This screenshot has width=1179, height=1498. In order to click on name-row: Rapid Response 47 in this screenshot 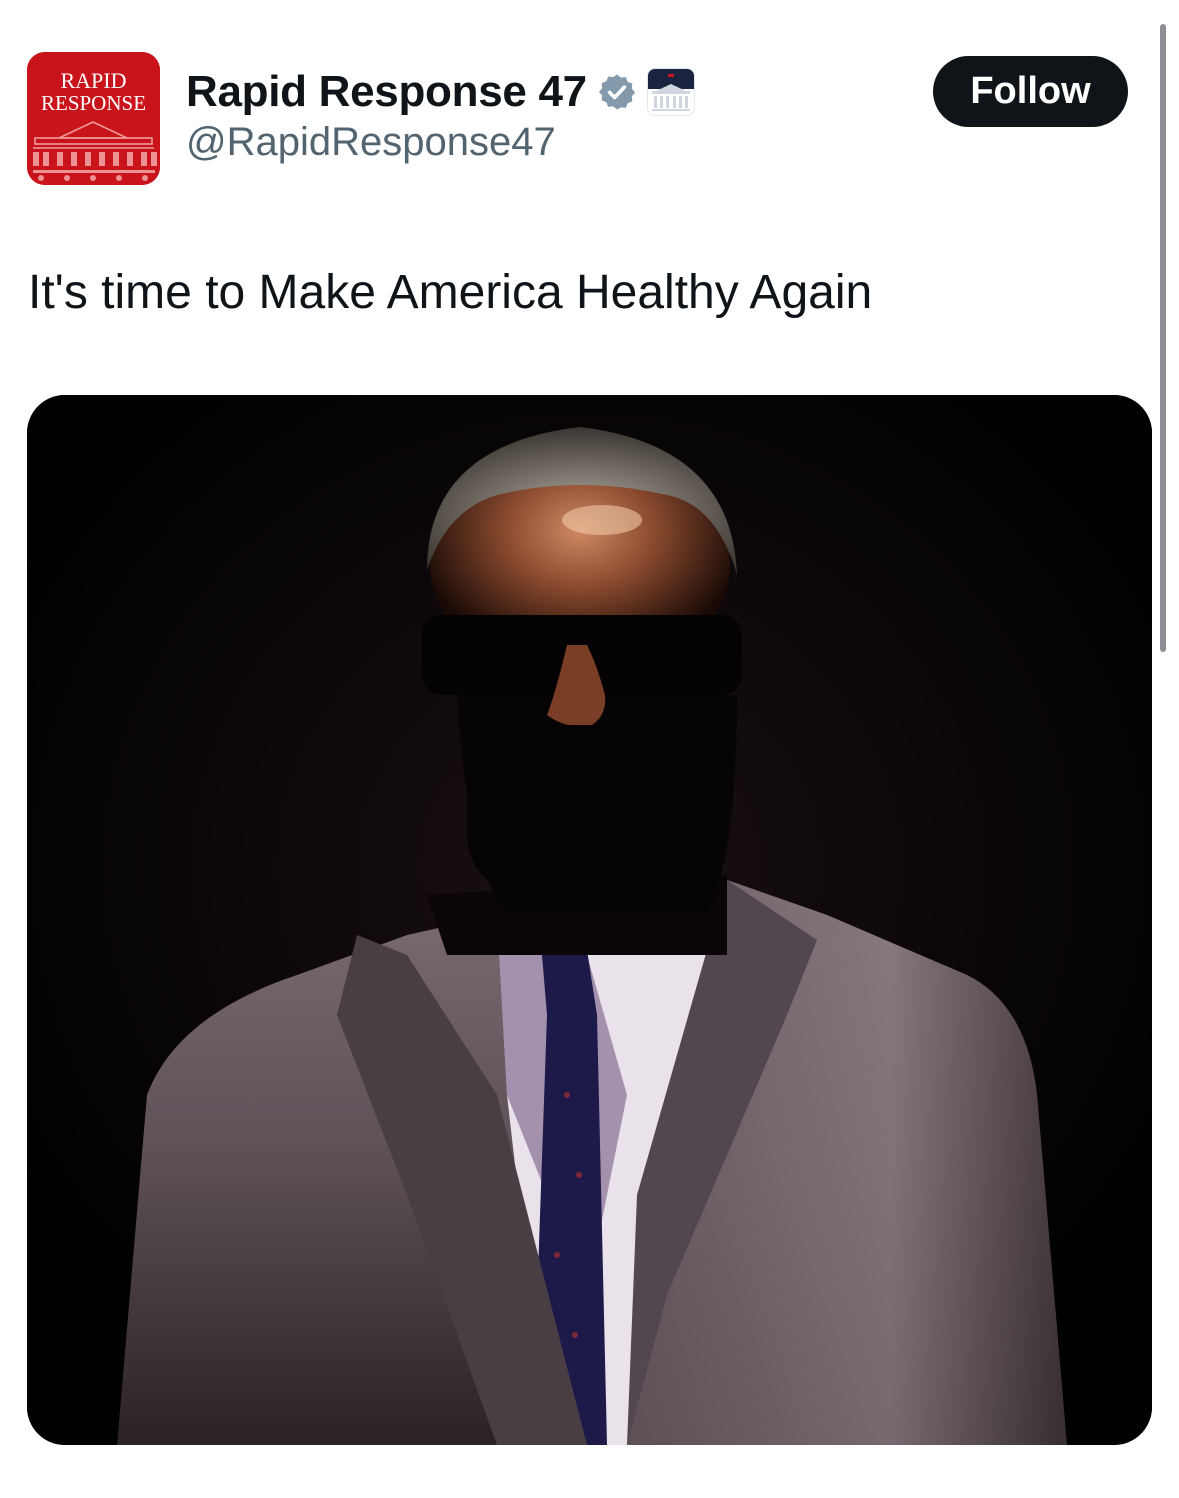, I will do `click(440, 92)`.